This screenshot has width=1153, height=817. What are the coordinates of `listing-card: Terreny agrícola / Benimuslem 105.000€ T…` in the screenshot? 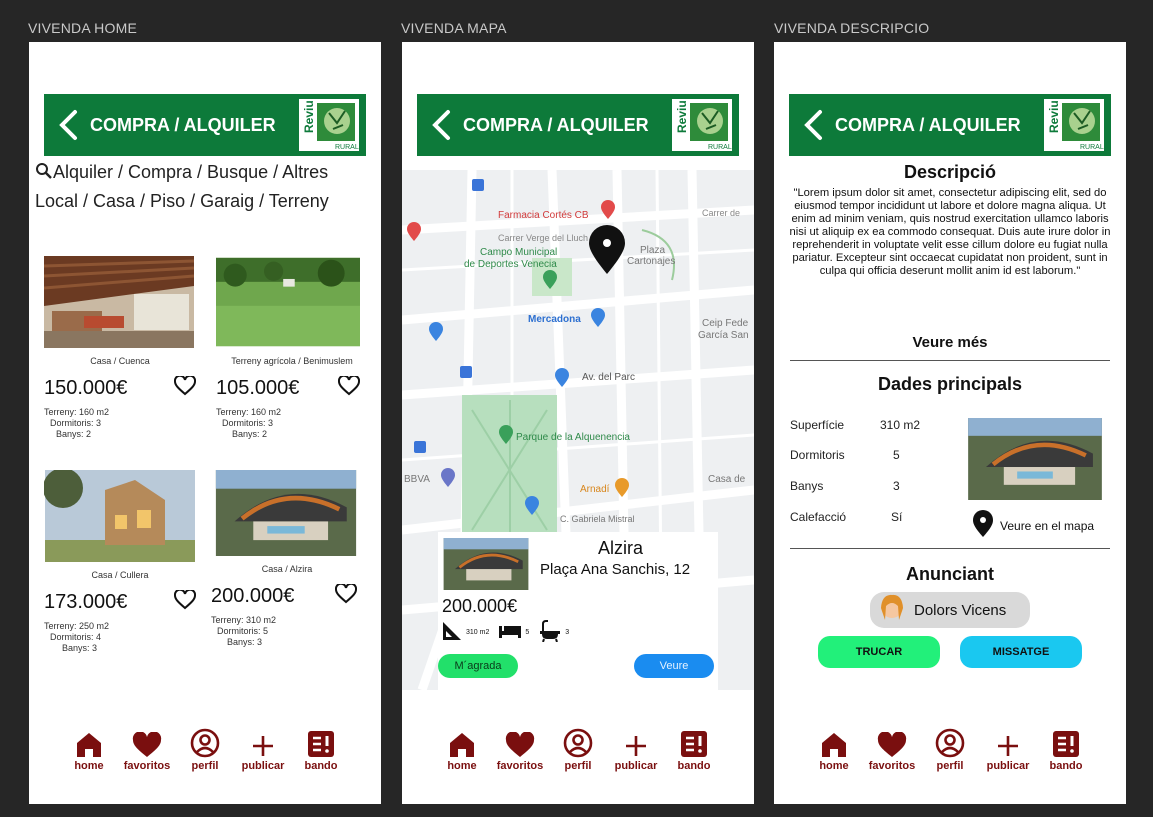 It's located at (292, 348).